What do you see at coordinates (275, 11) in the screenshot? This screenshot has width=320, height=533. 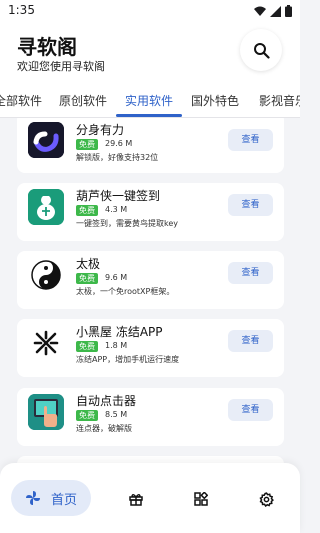 I see `signal-icon` at bounding box center [275, 11].